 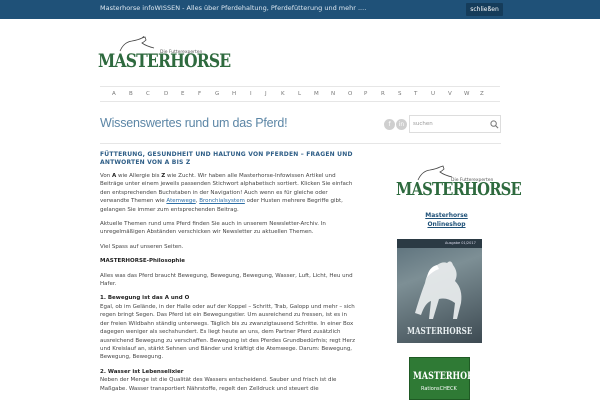 I want to click on alpha-letter: C, so click(x=148, y=94).